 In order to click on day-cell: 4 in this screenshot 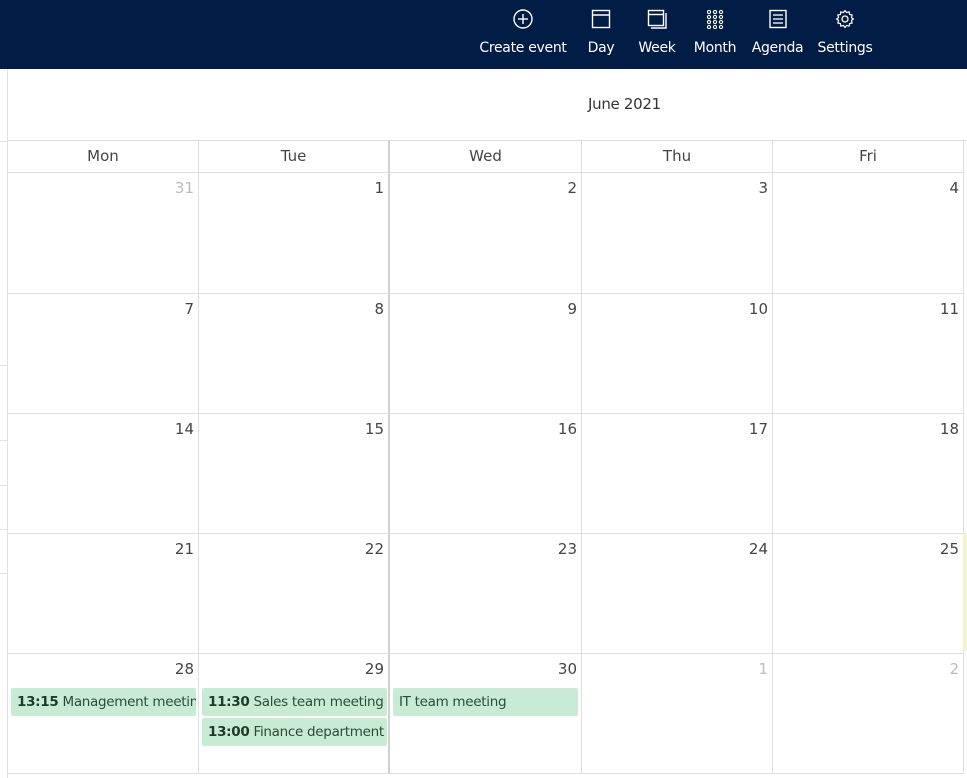, I will do `click(868, 233)`.